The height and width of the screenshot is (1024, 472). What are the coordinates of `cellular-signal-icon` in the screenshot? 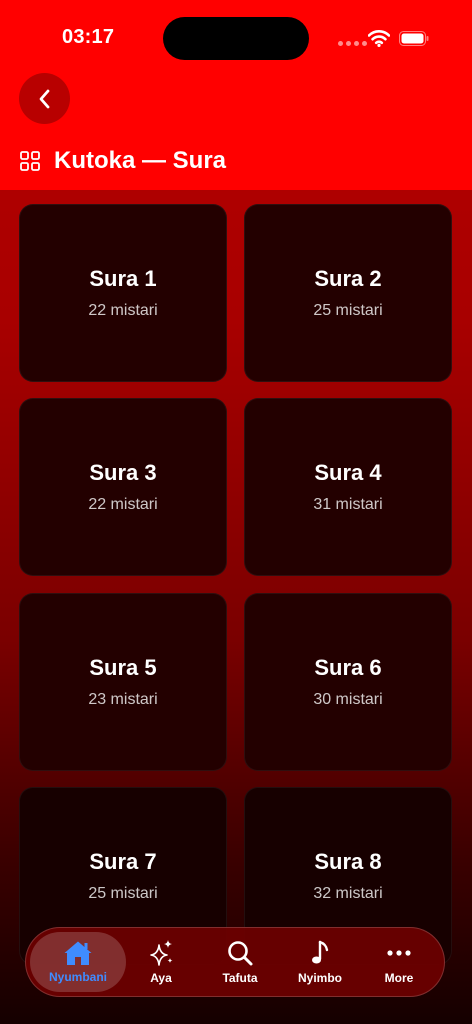 It's located at (352, 43).